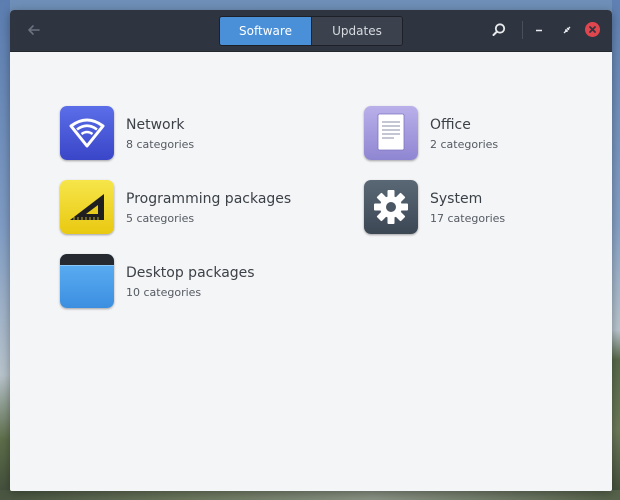 This screenshot has height=500, width=620. I want to click on search-button, so click(499, 30).